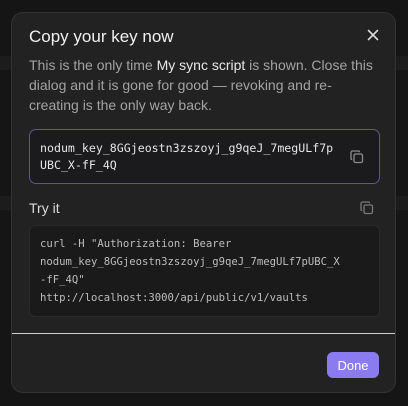 The image size is (408, 406). Describe the element at coordinates (44, 208) in the screenshot. I see `try-it-label: Try it` at that location.